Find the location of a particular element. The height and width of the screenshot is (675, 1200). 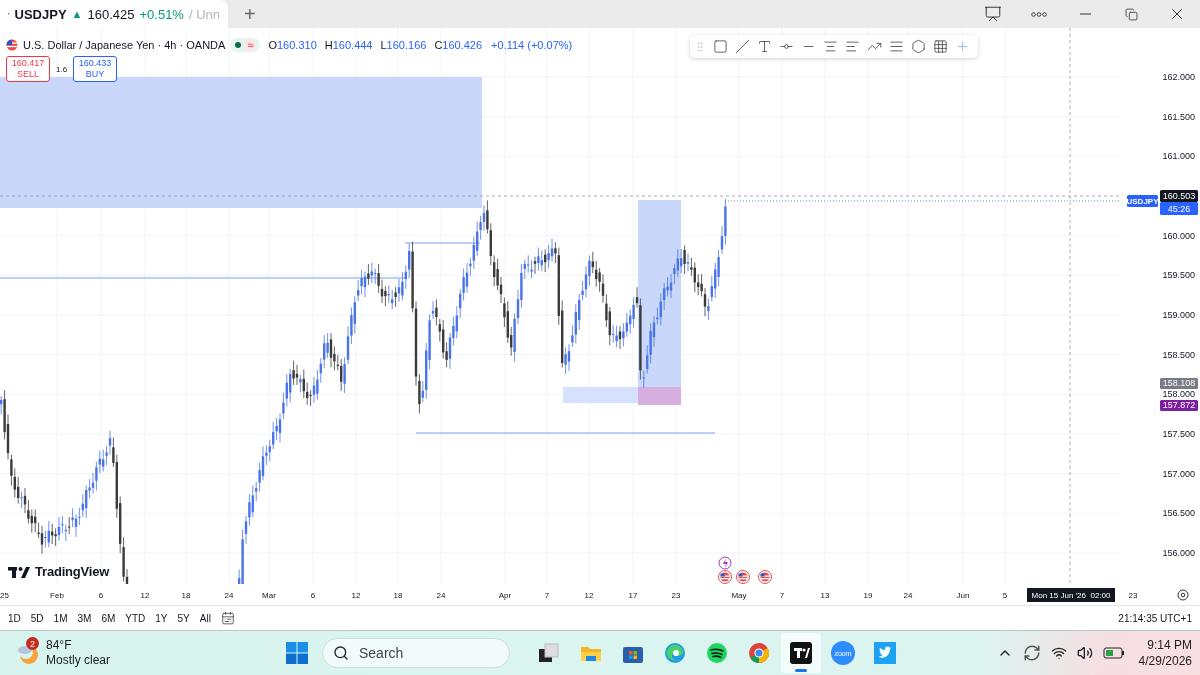

buy-button: 160.433 BUY is located at coordinates (95, 69).